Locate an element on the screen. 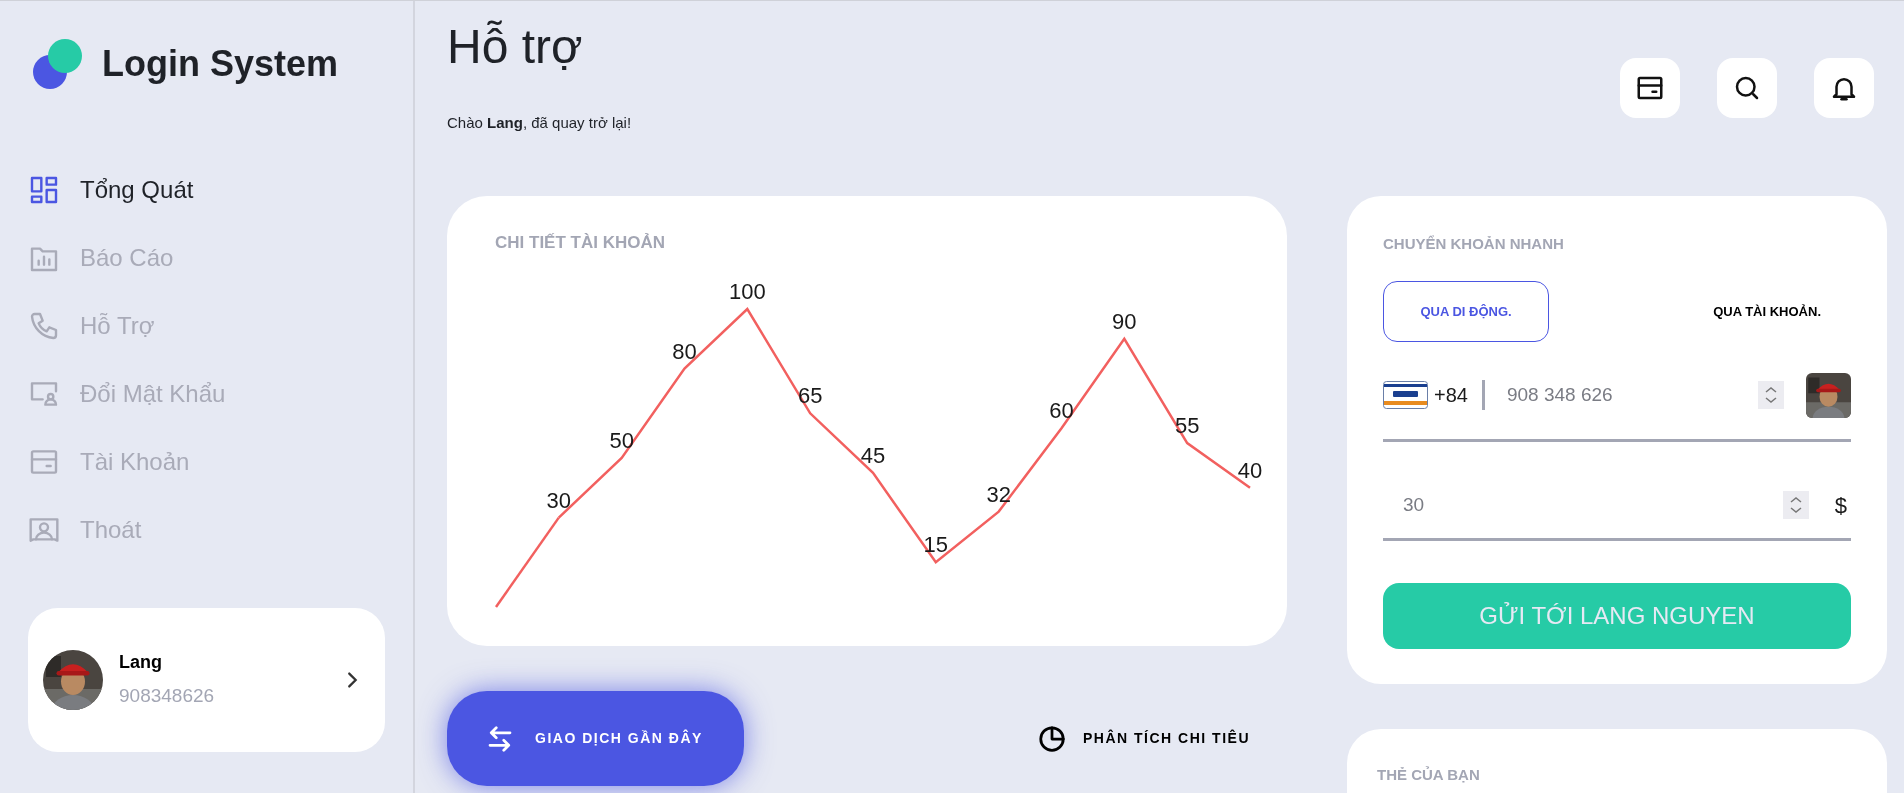  country-code: +84 is located at coordinates (1451, 395).